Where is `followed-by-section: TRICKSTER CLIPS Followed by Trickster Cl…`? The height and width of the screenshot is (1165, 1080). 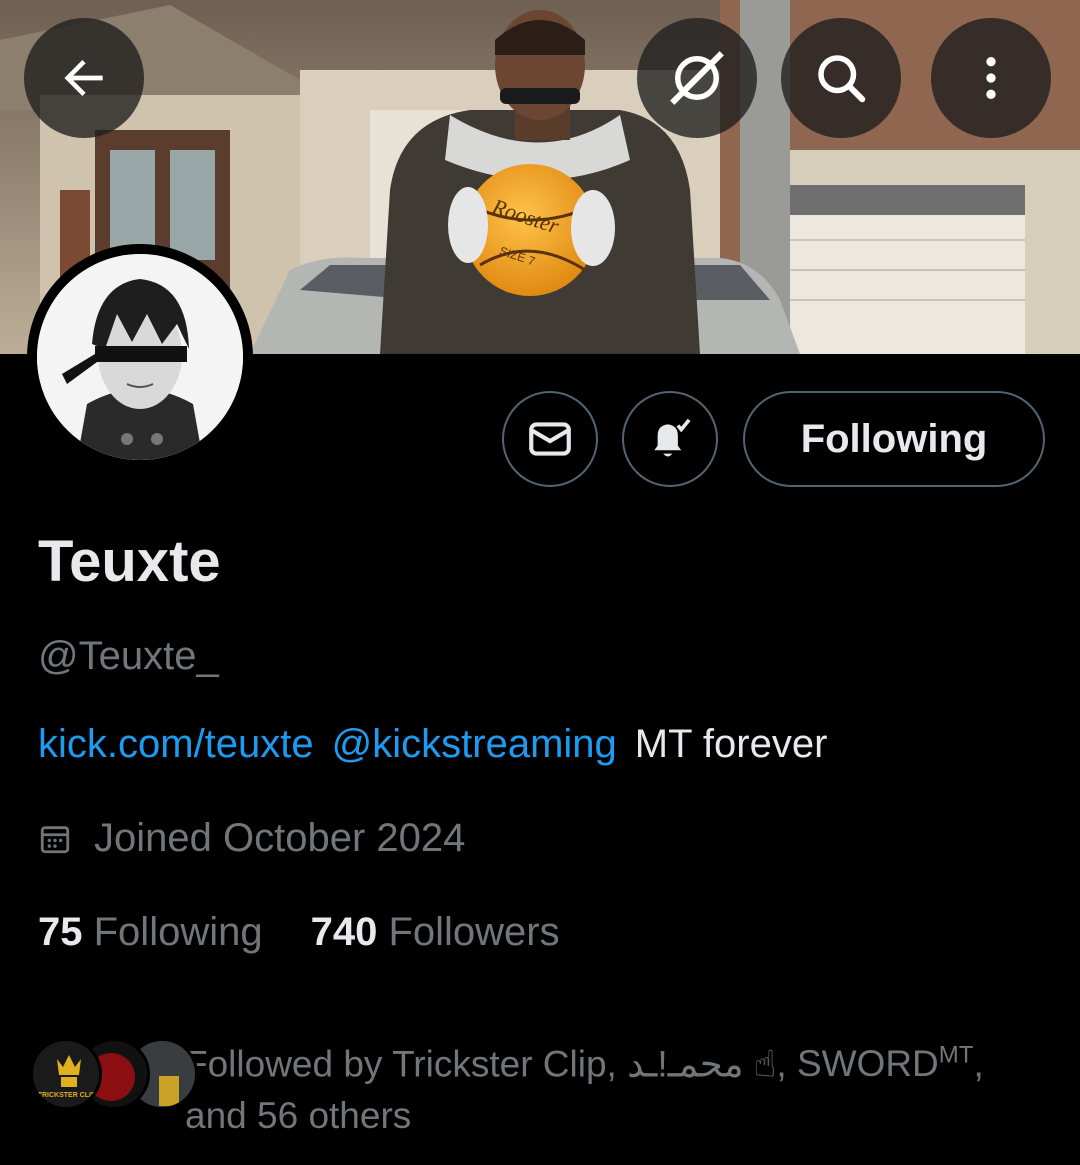
followed-by-section: TRICKSTER CLIPS Followed by Trickster Cl… is located at coordinates (537, 1086).